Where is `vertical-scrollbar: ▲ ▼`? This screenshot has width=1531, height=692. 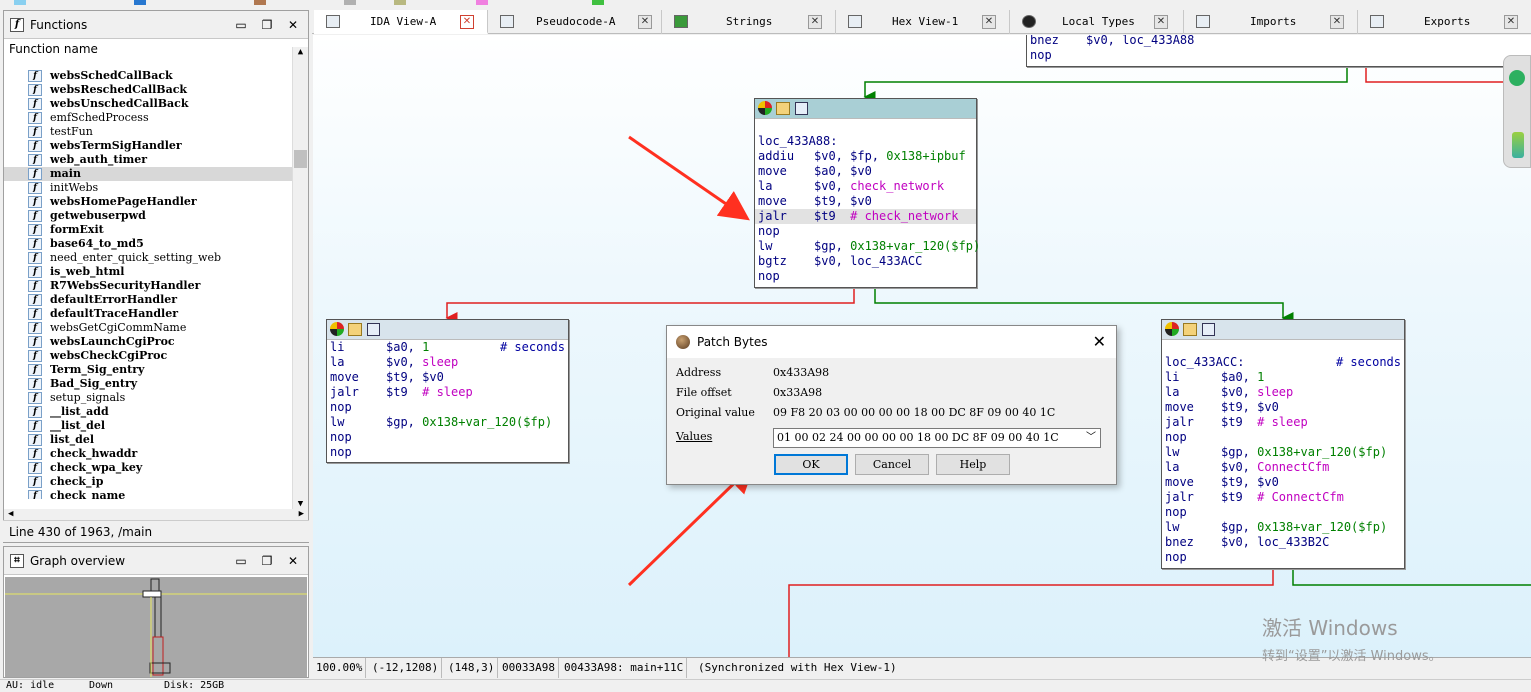
vertical-scrollbar: ▲ ▼ is located at coordinates (300, 278).